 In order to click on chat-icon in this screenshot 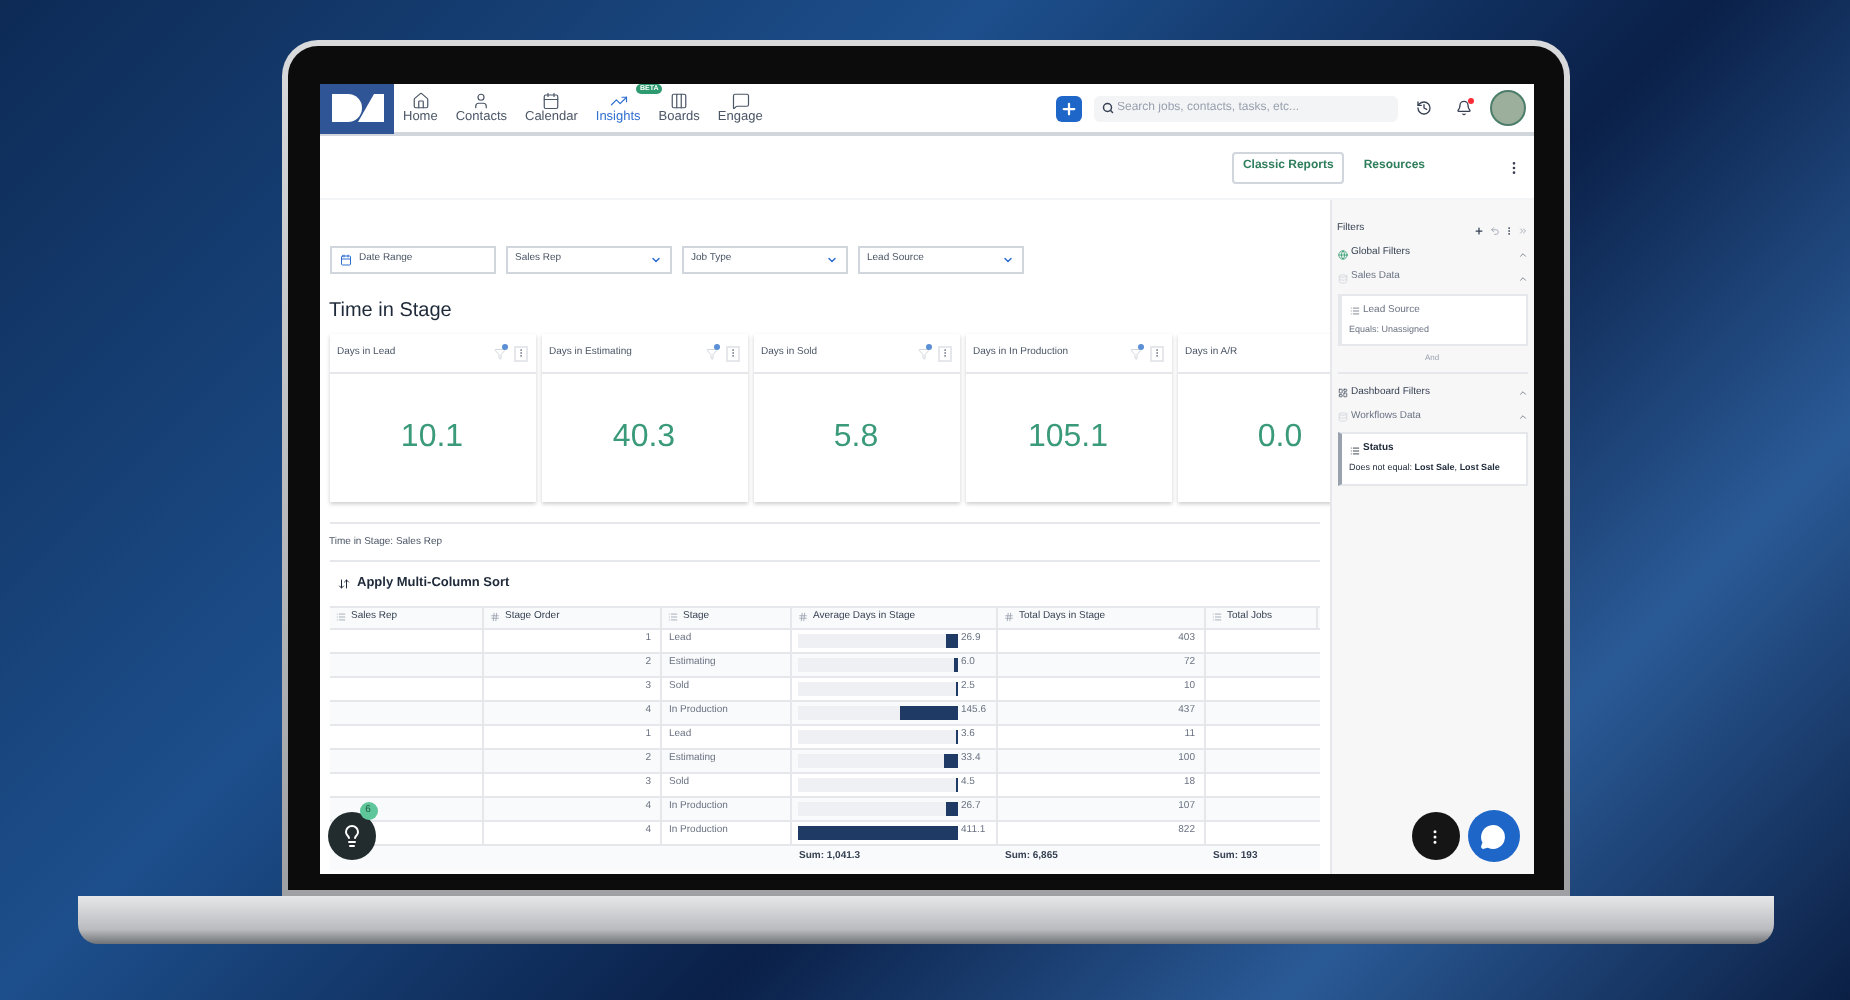, I will do `click(1493, 836)`.